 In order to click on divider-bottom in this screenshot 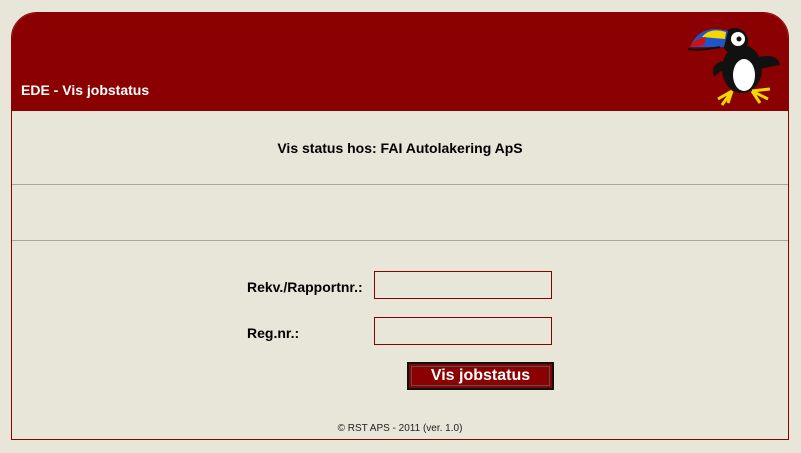, I will do `click(400, 240)`.